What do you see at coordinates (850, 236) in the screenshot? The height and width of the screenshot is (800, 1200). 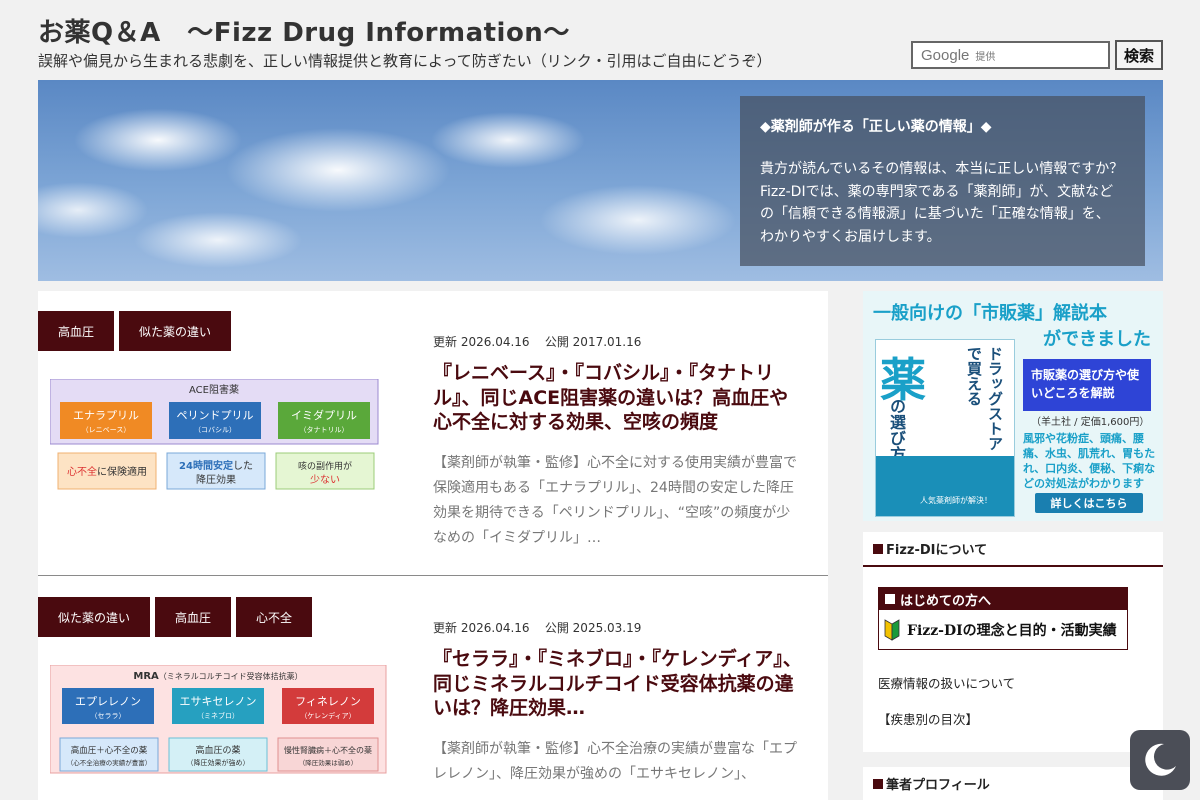 I see `hero-line: わかりやすくお届けします。` at bounding box center [850, 236].